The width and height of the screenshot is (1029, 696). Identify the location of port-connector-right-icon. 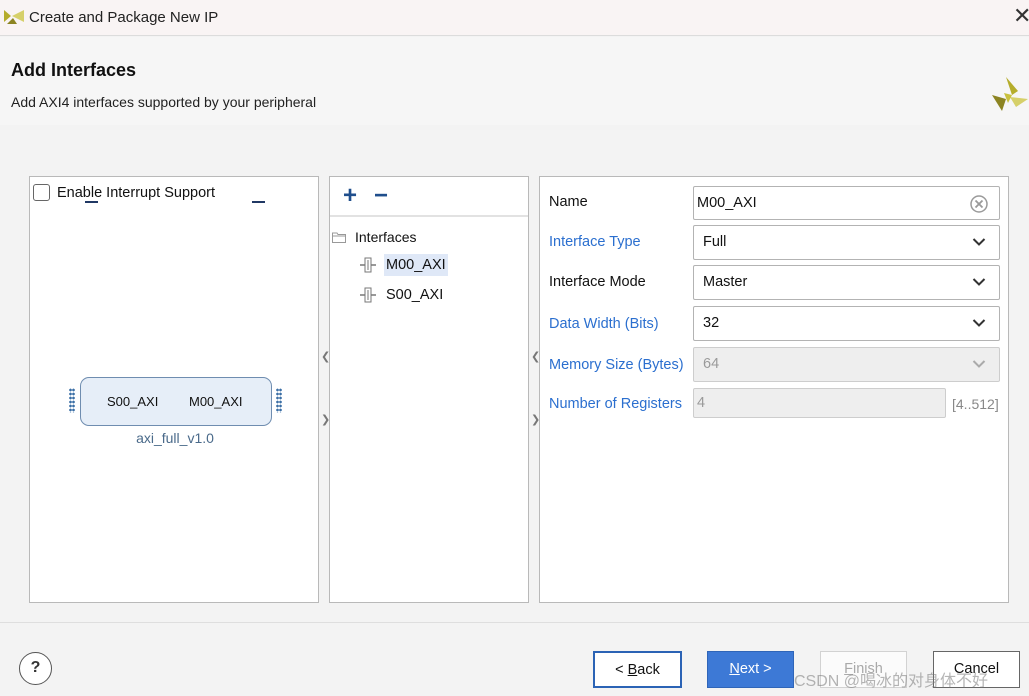
(279, 400).